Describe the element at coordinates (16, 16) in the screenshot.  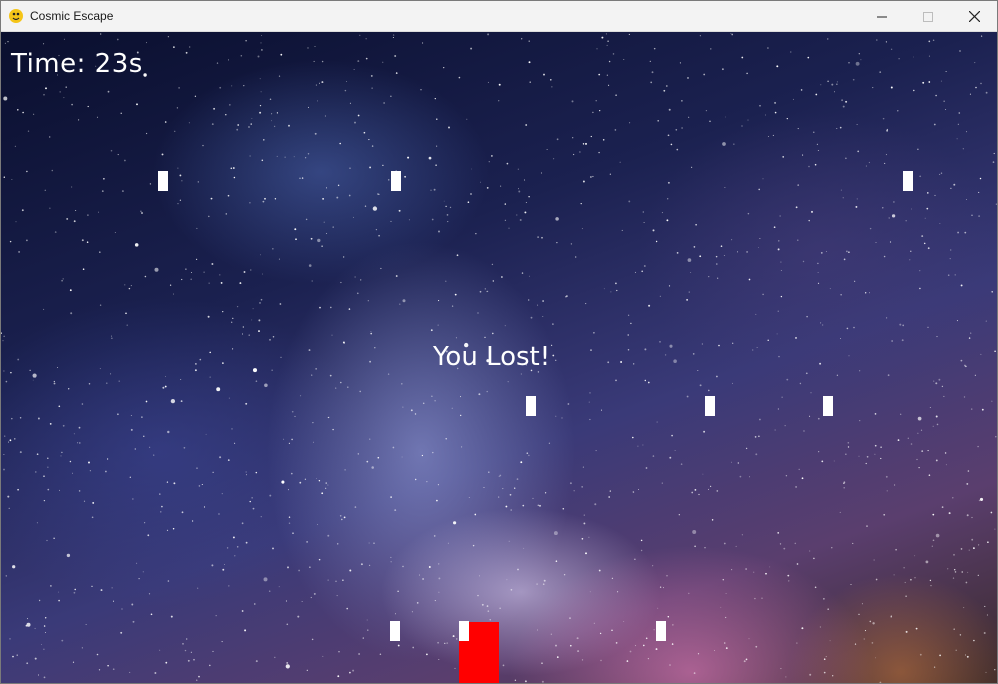
I see `pygame-snake-icon` at that location.